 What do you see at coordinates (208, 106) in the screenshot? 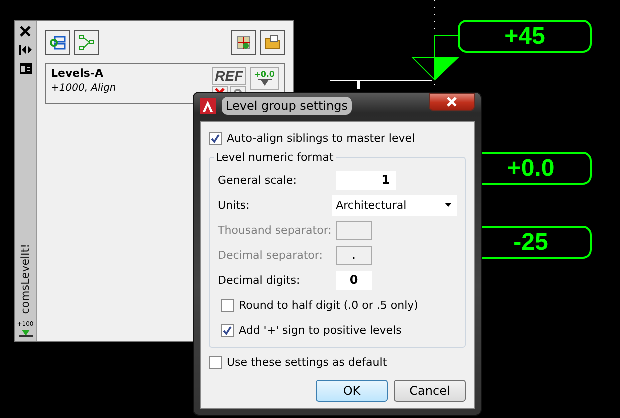
I see `app-logo-icon` at bounding box center [208, 106].